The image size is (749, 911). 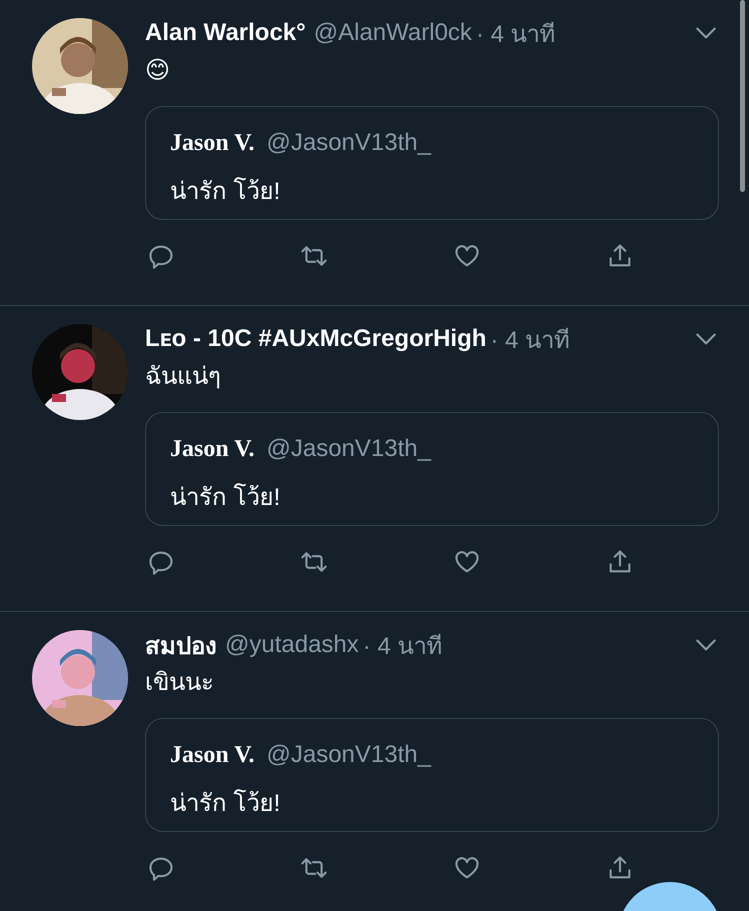 I want to click on user-name: Lᴇᴏ - 10C #AUxMcGregorHigh, so click(x=315, y=339).